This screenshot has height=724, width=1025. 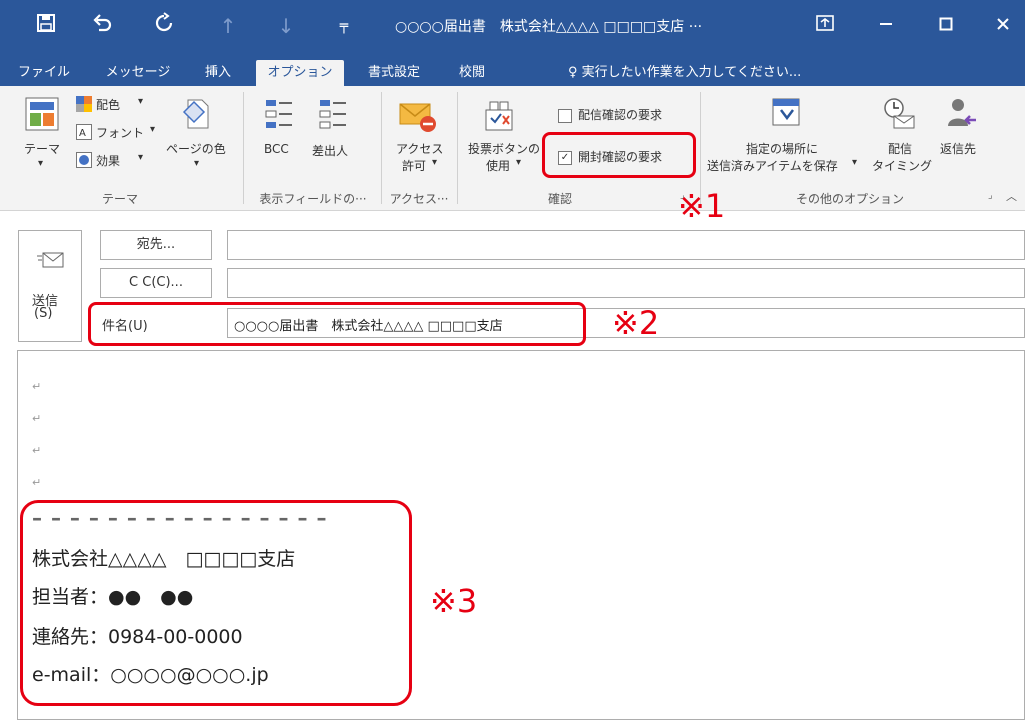 What do you see at coordinates (50, 286) in the screenshot?
I see `send-button` at bounding box center [50, 286].